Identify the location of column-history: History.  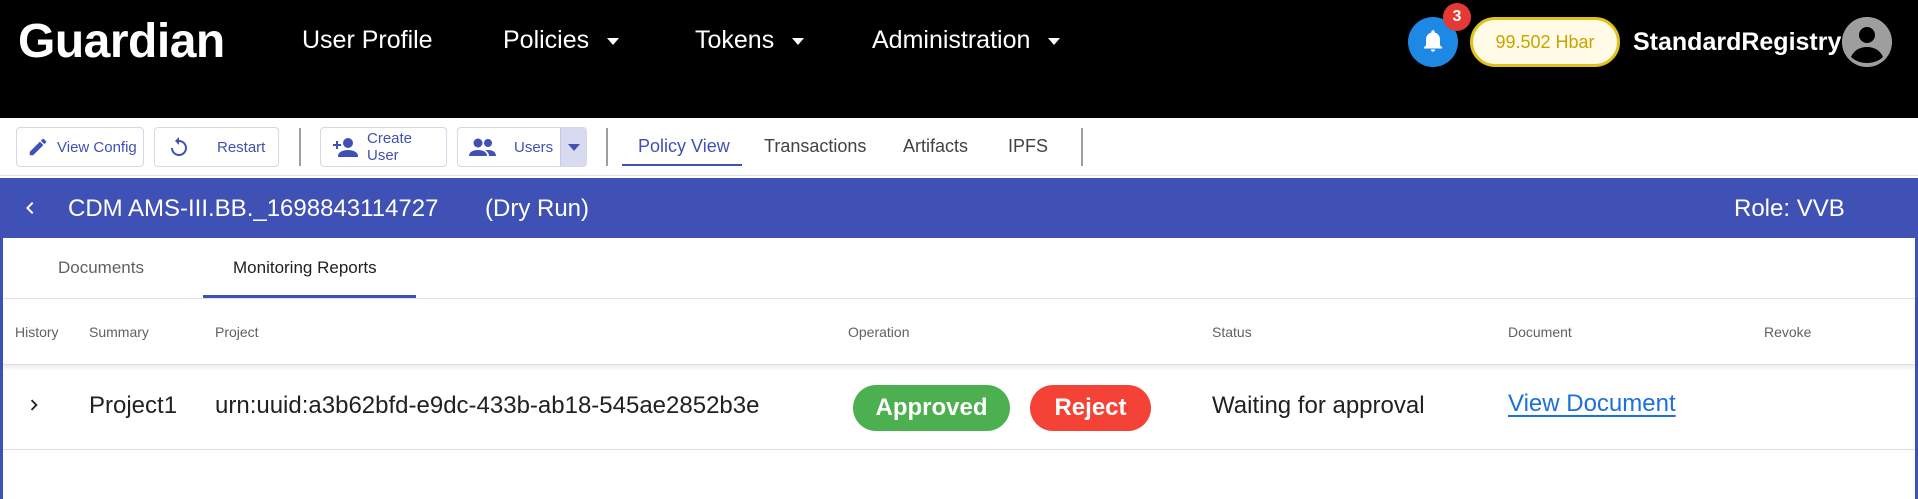
(37, 332).